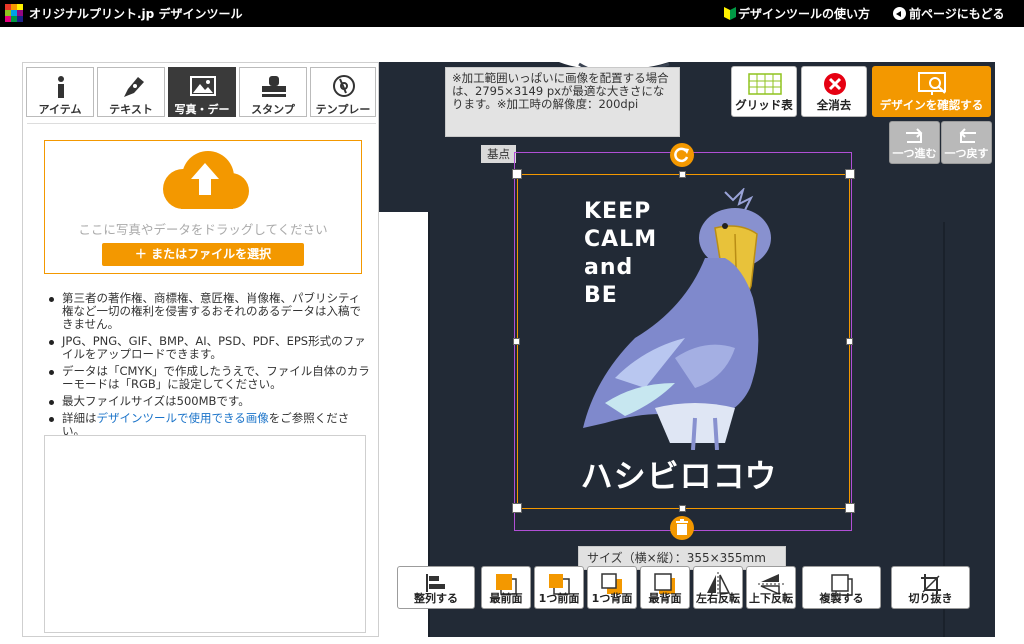 Image resolution: width=1024 pixels, height=644 pixels. I want to click on tab-template: テンプレー, so click(343, 92).